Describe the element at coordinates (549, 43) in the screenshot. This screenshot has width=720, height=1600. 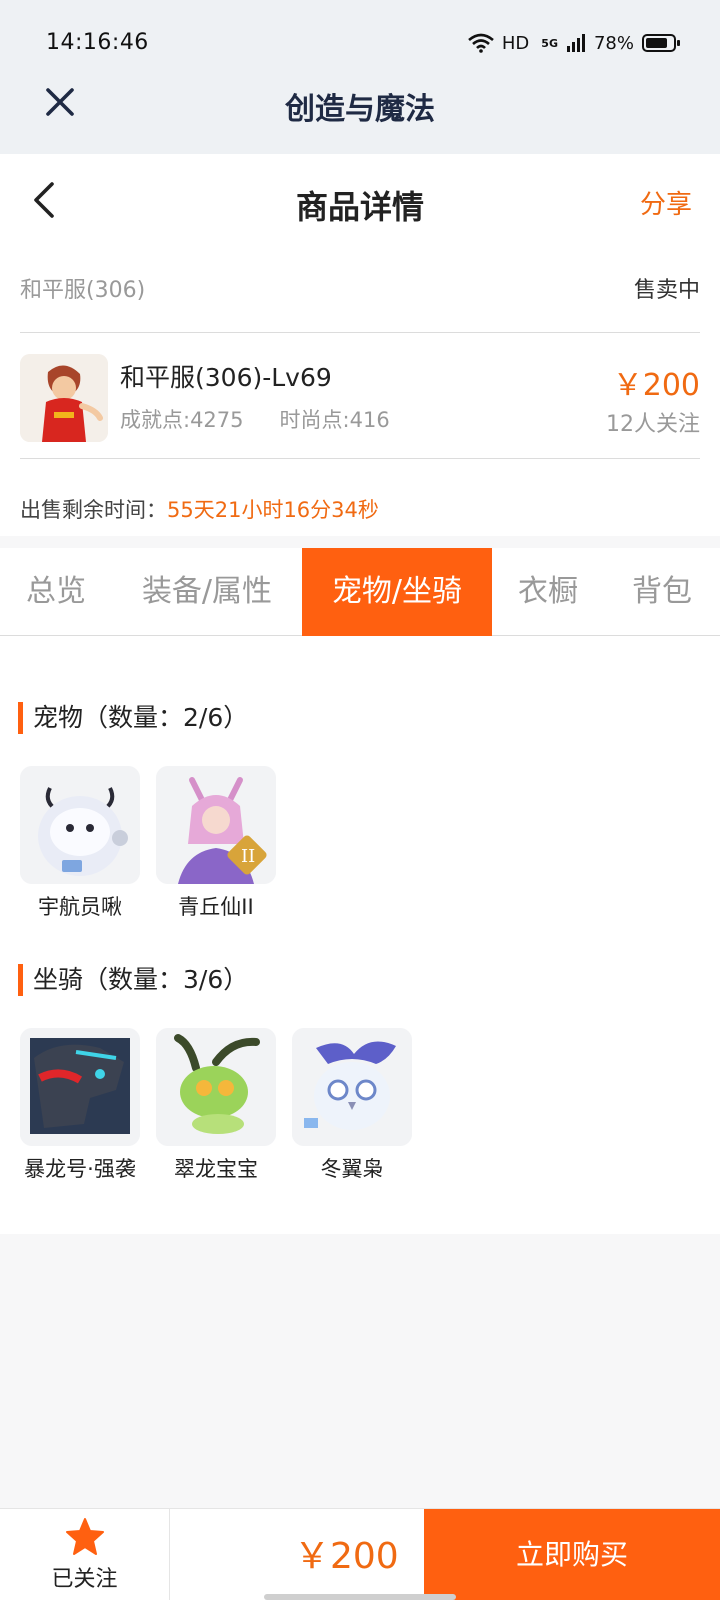
I see `network-type: 5G` at that location.